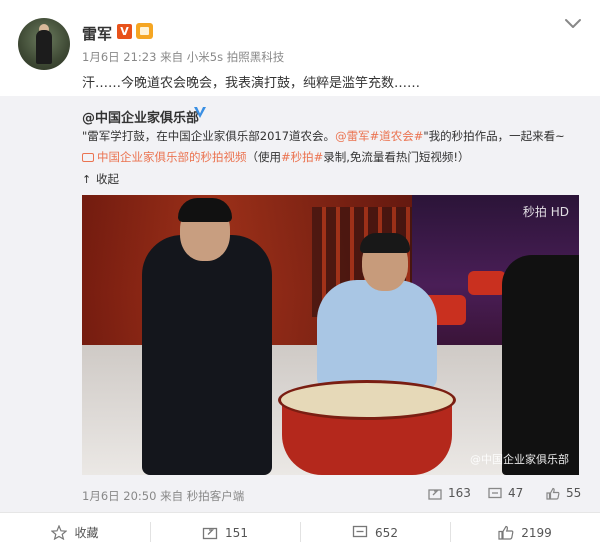 The height and width of the screenshot is (552, 600). Describe the element at coordinates (385, 243) in the screenshot. I see `man-blue-shirt-hair` at that location.